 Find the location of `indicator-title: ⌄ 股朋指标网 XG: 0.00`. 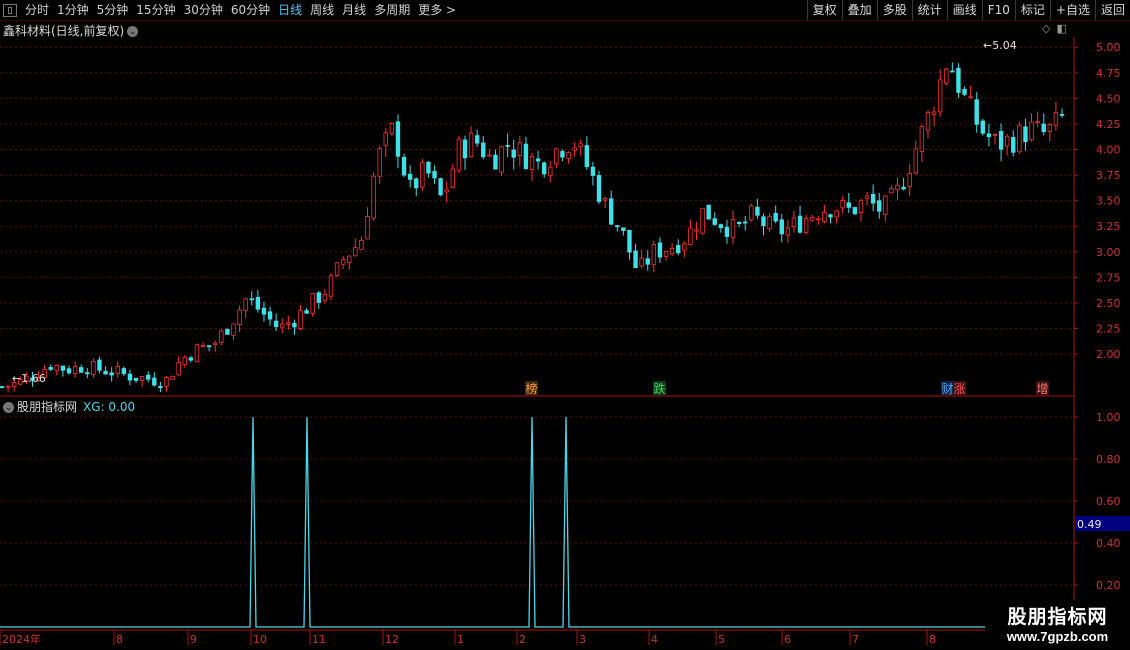

indicator-title: ⌄ 股朋指标网 XG: 0.00 is located at coordinates (69, 406).